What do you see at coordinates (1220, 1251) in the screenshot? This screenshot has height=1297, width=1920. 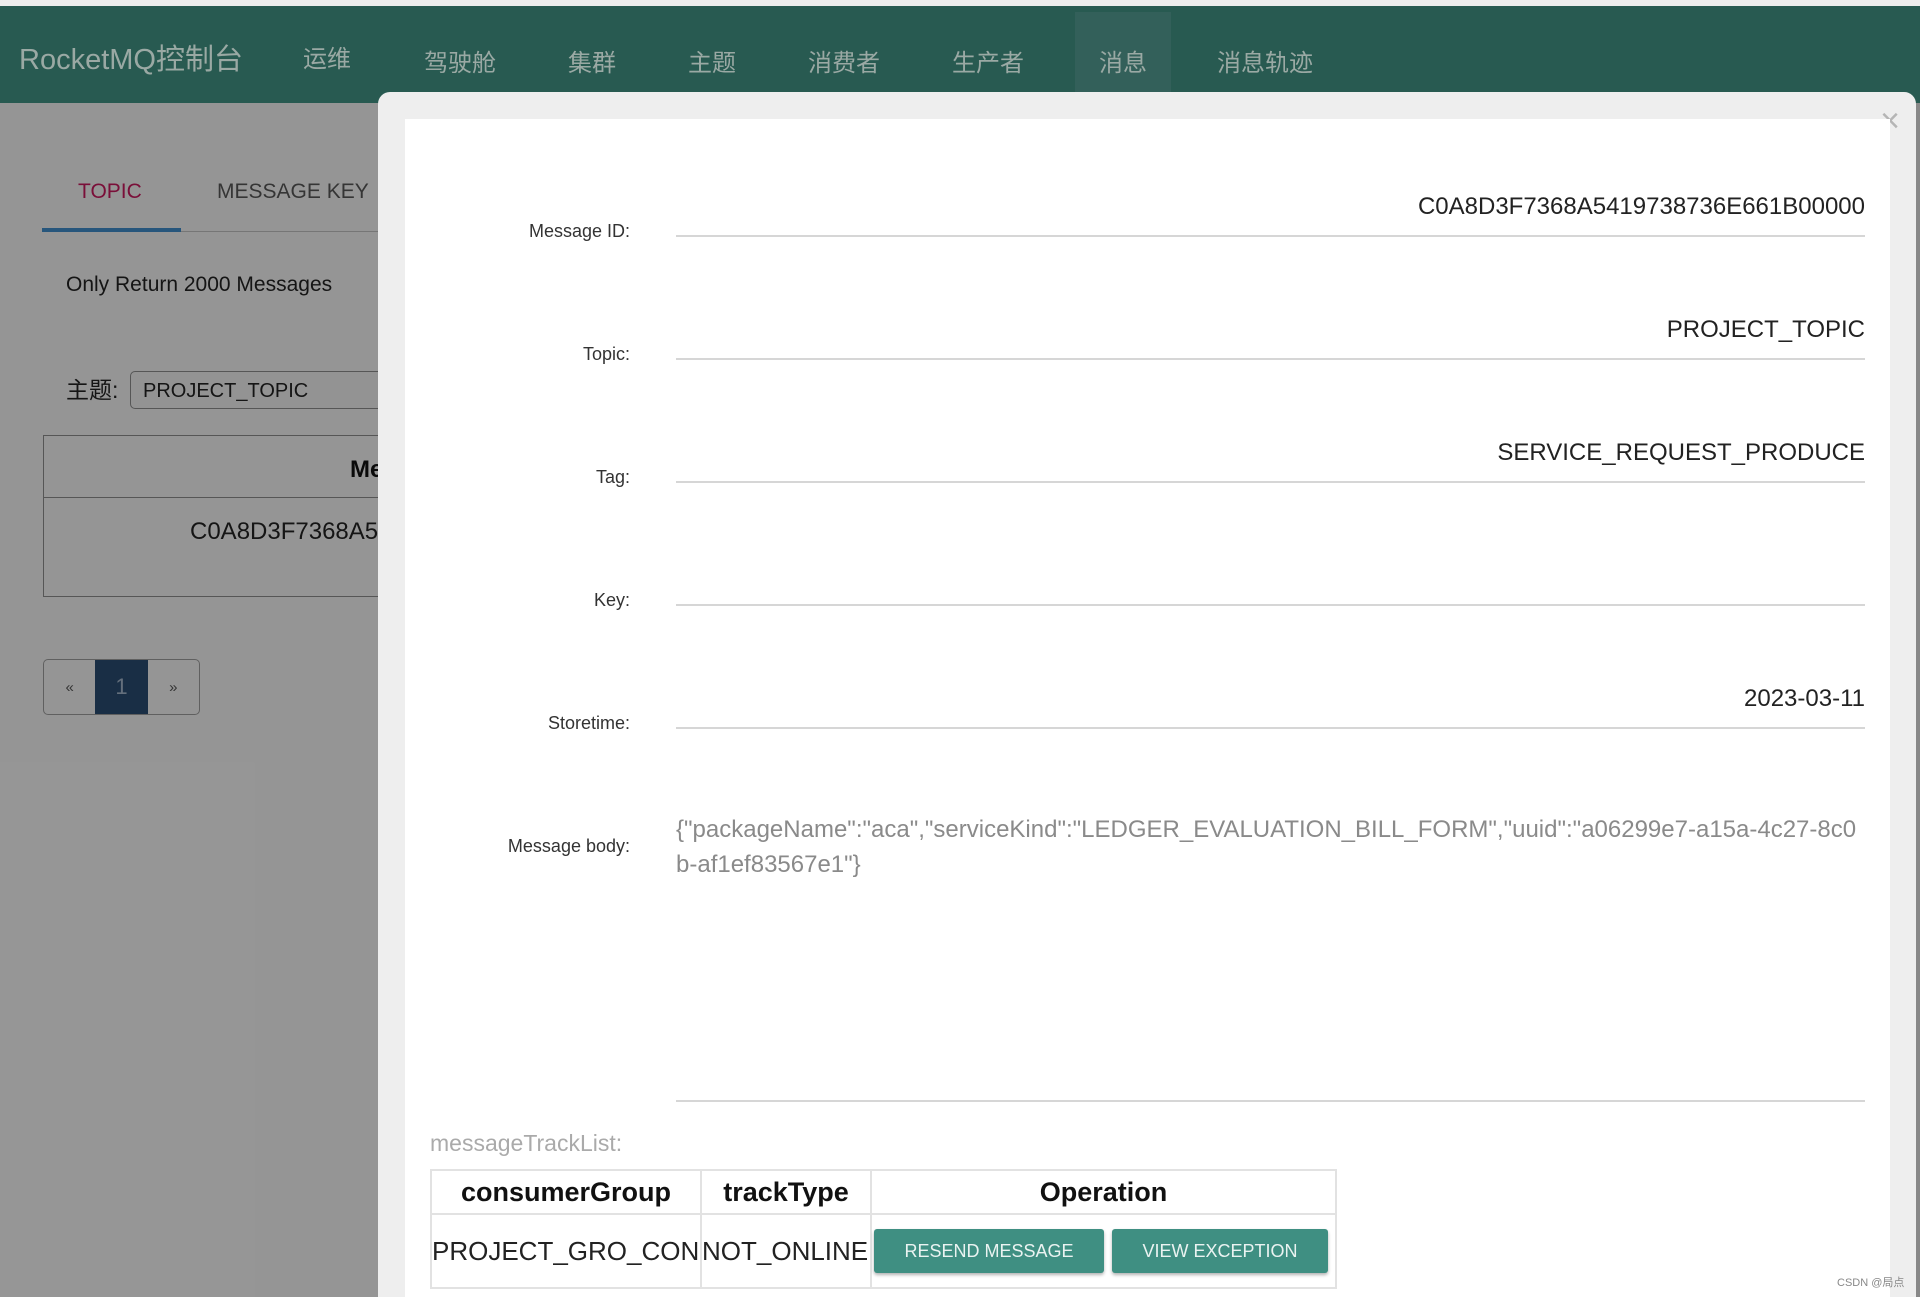 I see `view-exception-button: VIEW EXCEPTION` at bounding box center [1220, 1251].